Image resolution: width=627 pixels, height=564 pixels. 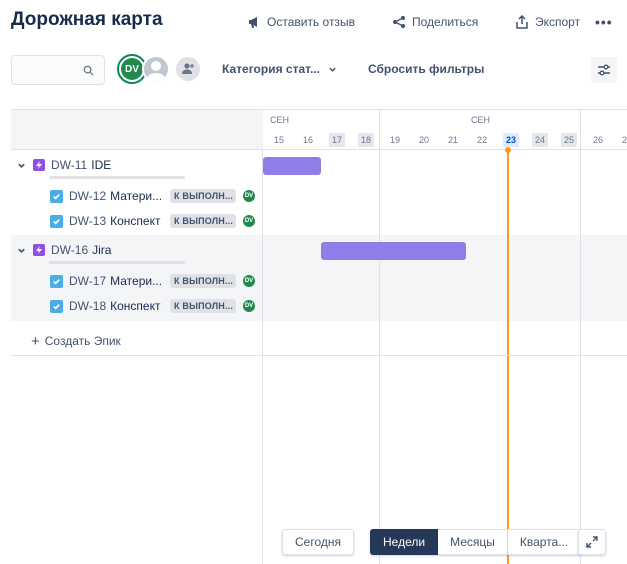 I want to click on day-label: 23, so click(x=511, y=140).